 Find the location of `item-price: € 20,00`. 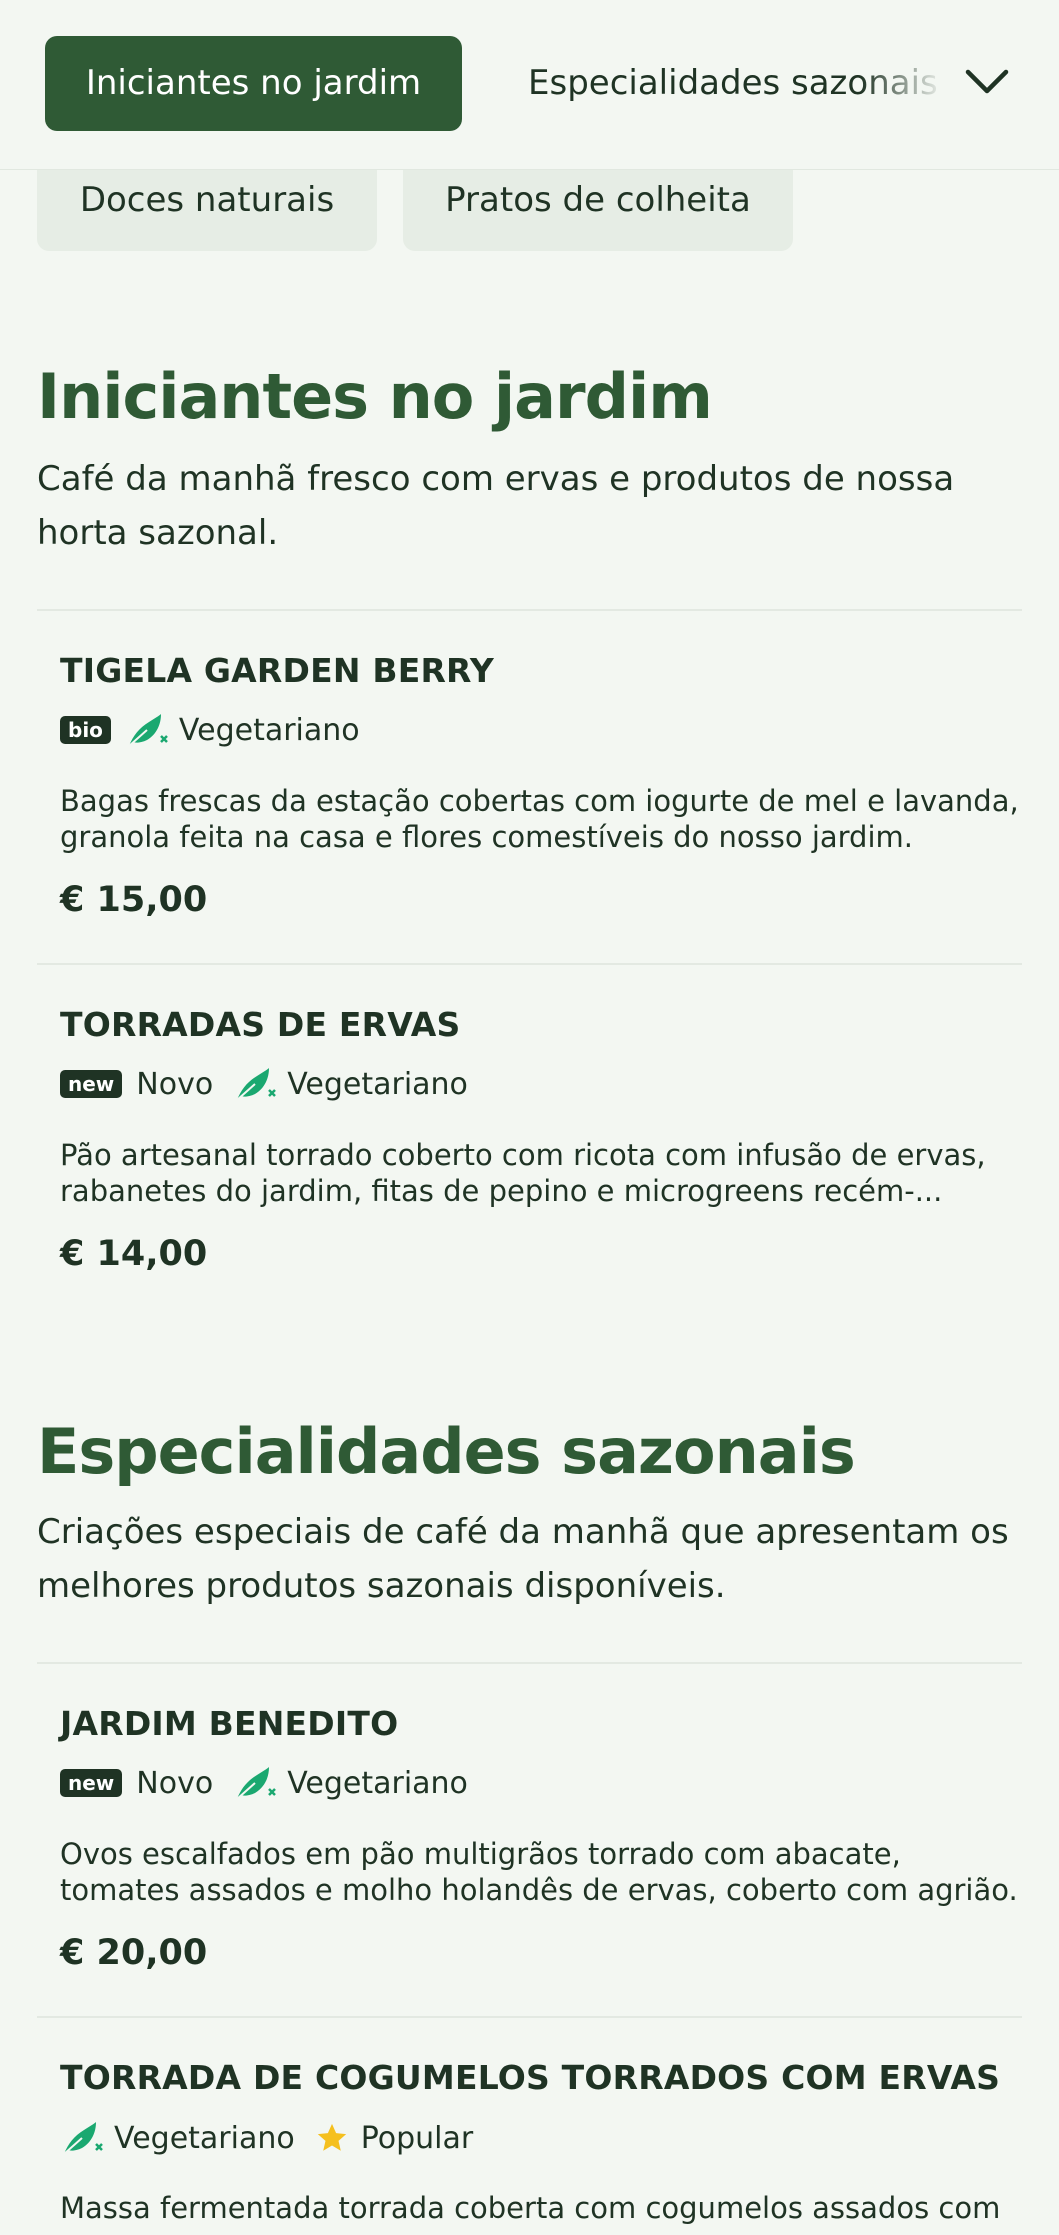

item-price: € 20,00 is located at coordinates (134, 1953).